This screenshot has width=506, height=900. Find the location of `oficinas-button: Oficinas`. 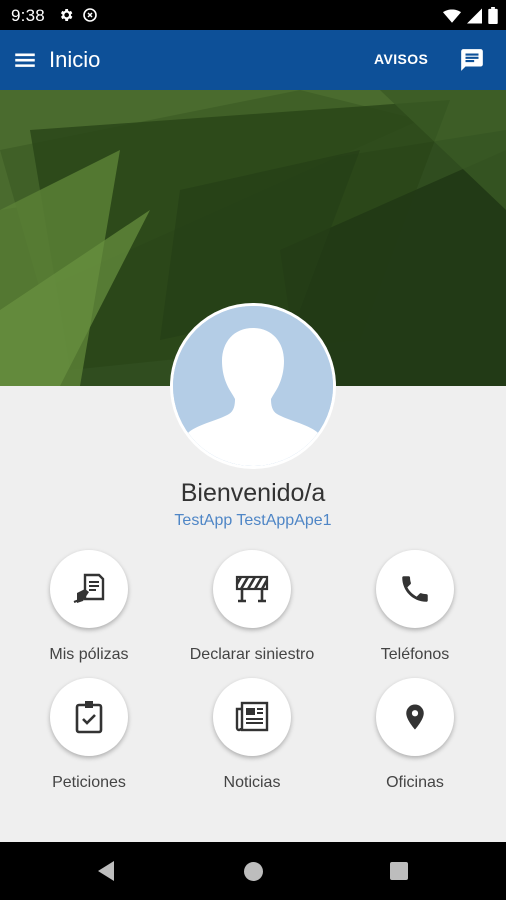

oficinas-button: Oficinas is located at coordinates (415, 738).